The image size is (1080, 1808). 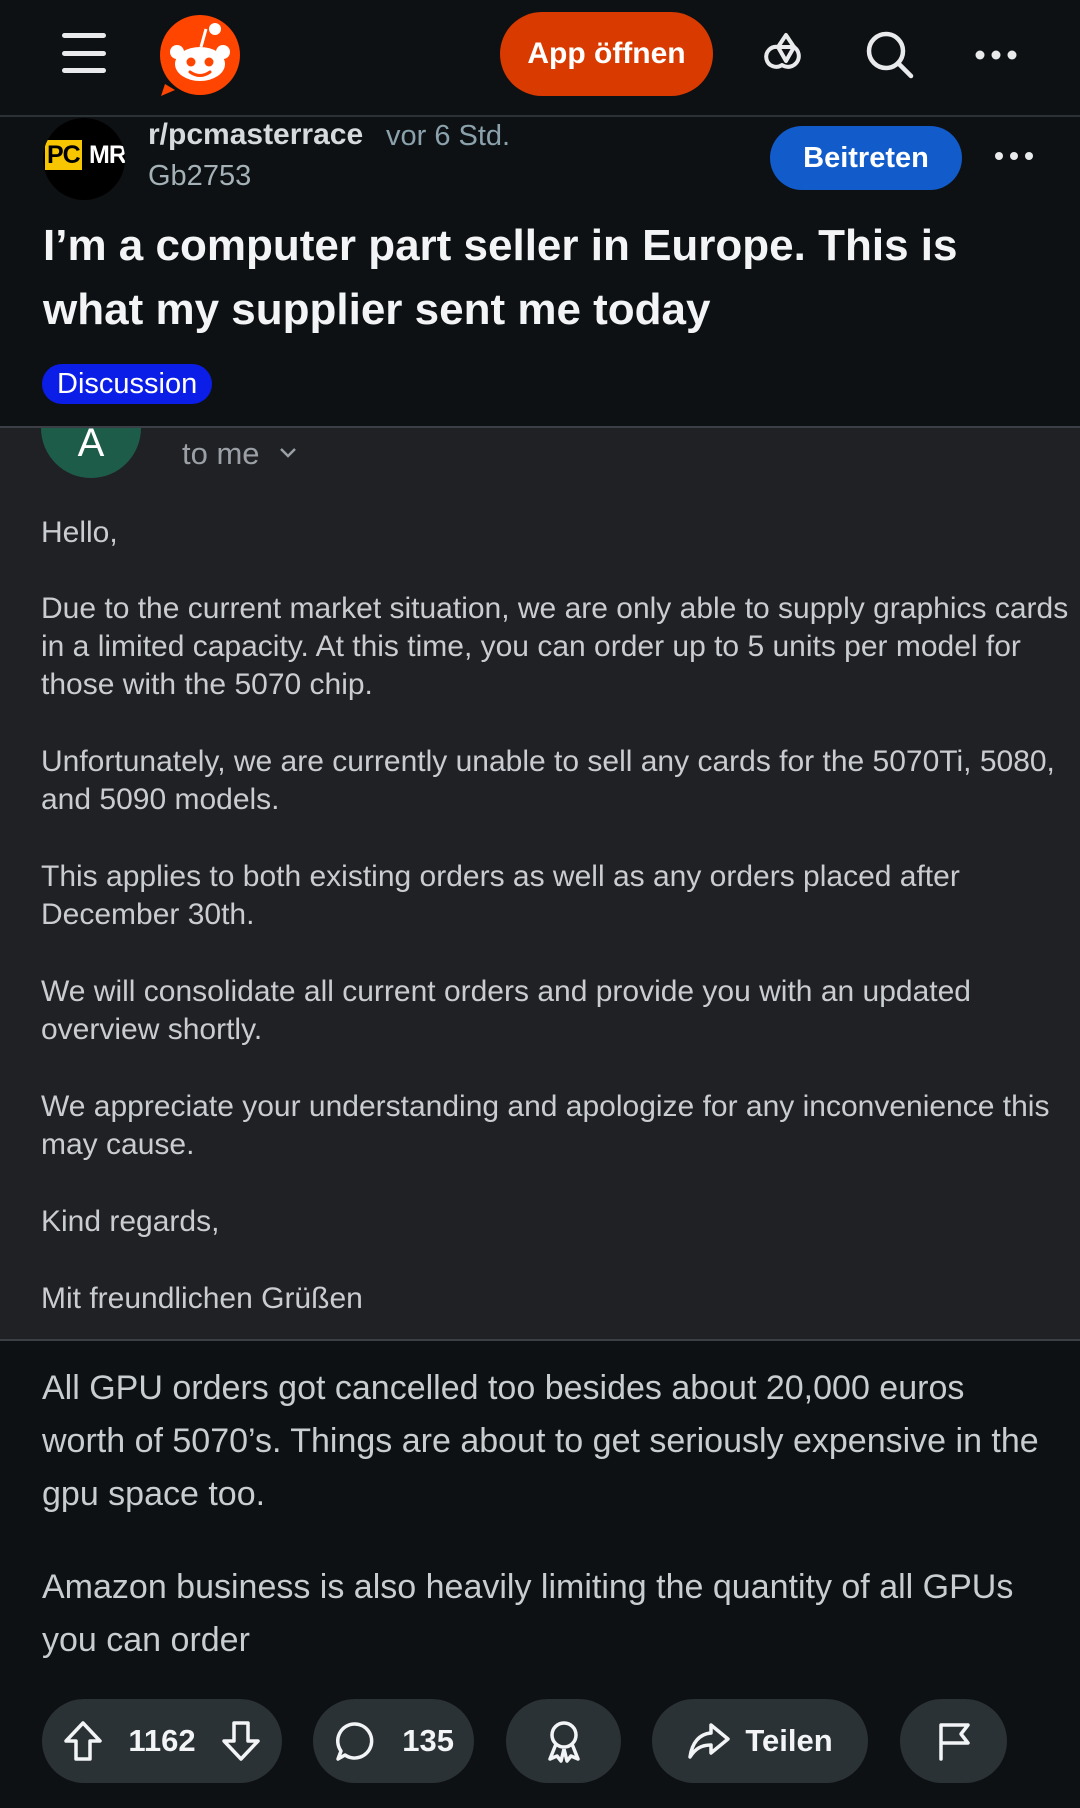 What do you see at coordinates (866, 158) in the screenshot?
I see `join-button: Beitreten` at bounding box center [866, 158].